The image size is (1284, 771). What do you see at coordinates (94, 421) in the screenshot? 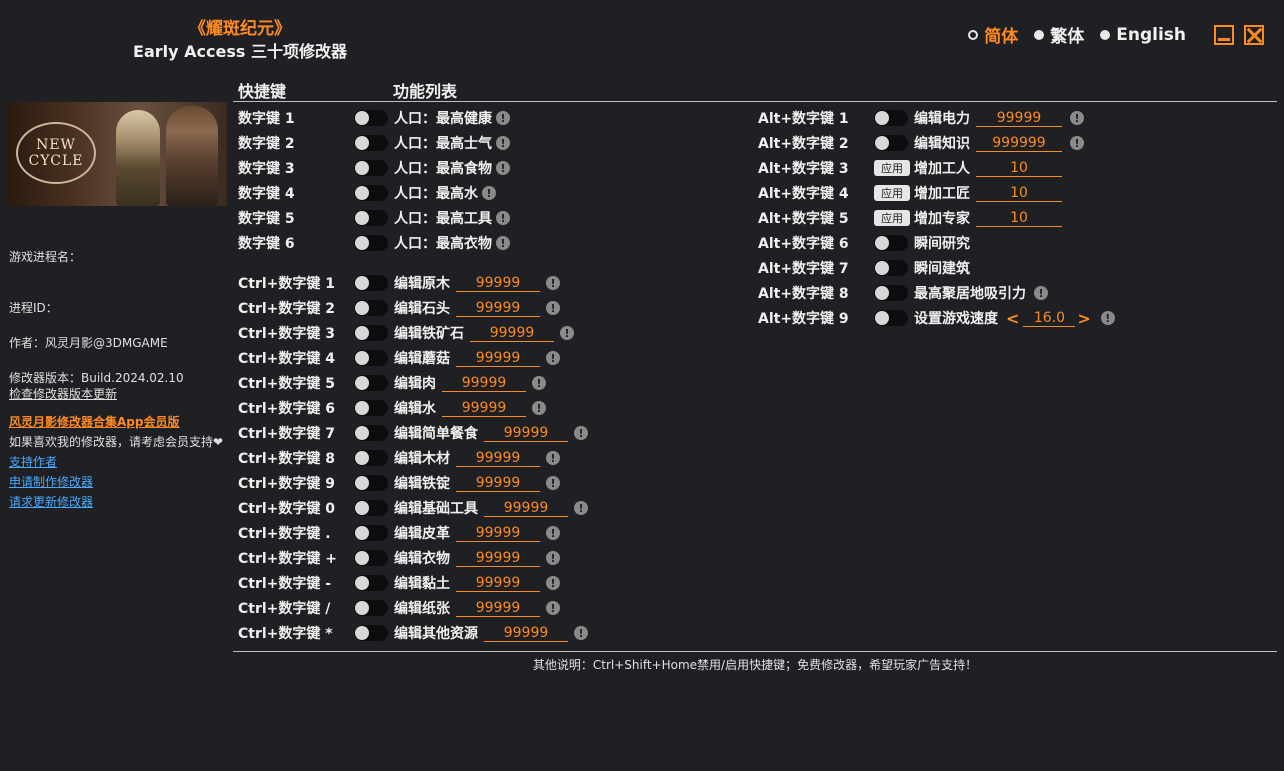
I see `app-promo-link: 风灵月影修改器合集App会员版` at bounding box center [94, 421].